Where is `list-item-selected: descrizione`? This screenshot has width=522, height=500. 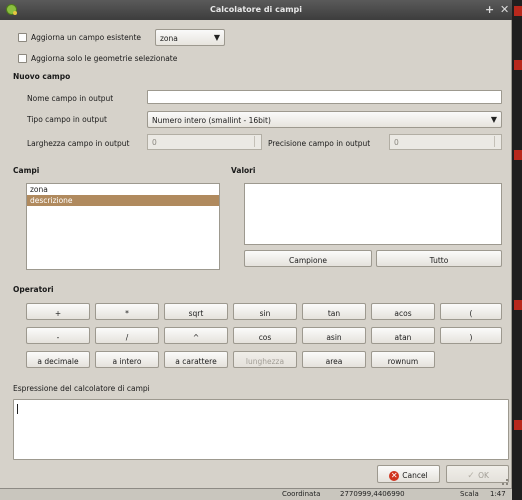
list-item-selected: descrizione is located at coordinates (123, 200).